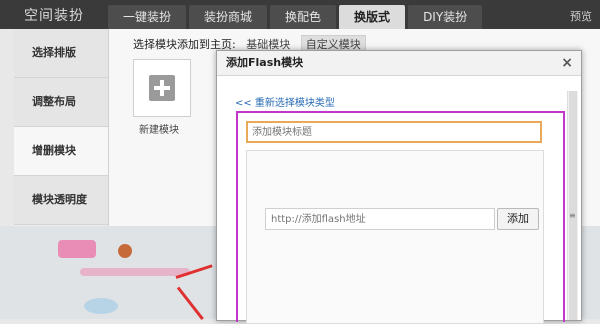 The height and width of the screenshot is (324, 600). I want to click on blurred-emoji-icon, so click(125, 251).